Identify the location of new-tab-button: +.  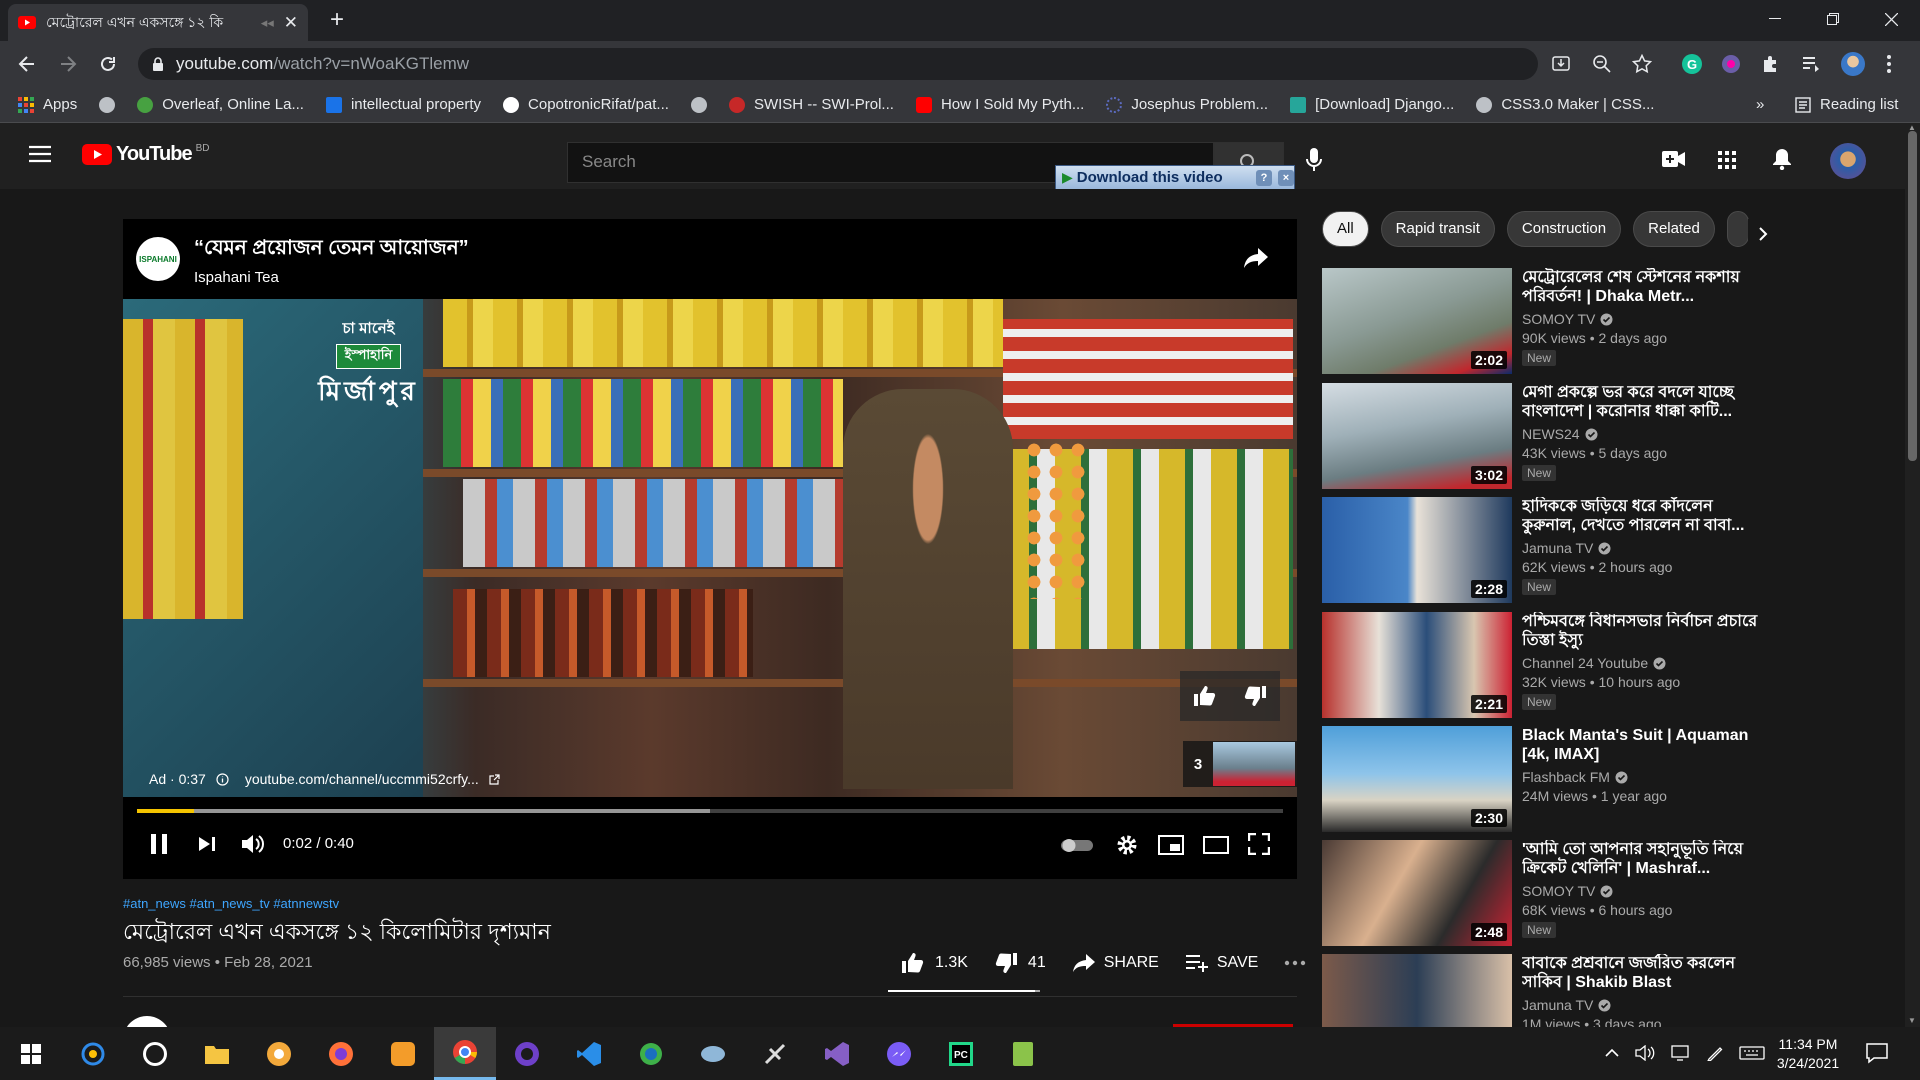
(337, 20).